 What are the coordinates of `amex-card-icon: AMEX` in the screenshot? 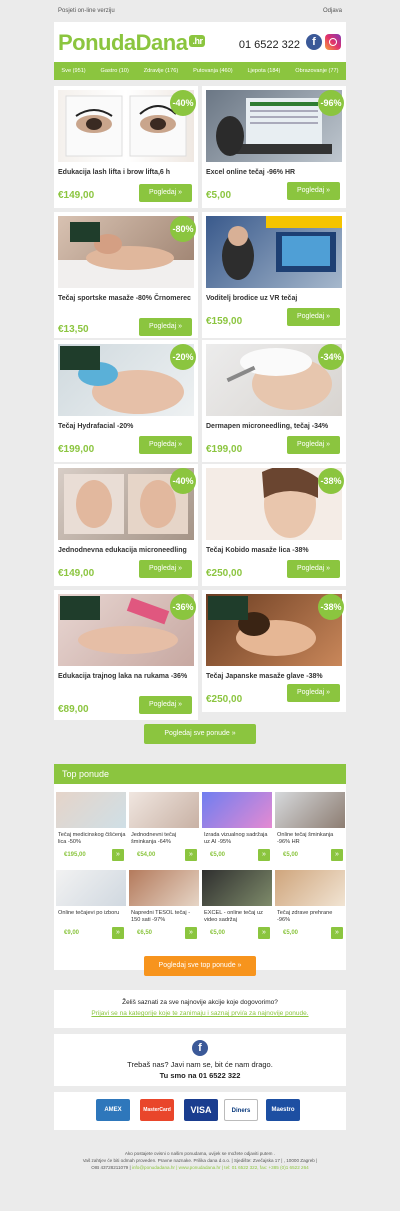 It's located at (113, 1110).